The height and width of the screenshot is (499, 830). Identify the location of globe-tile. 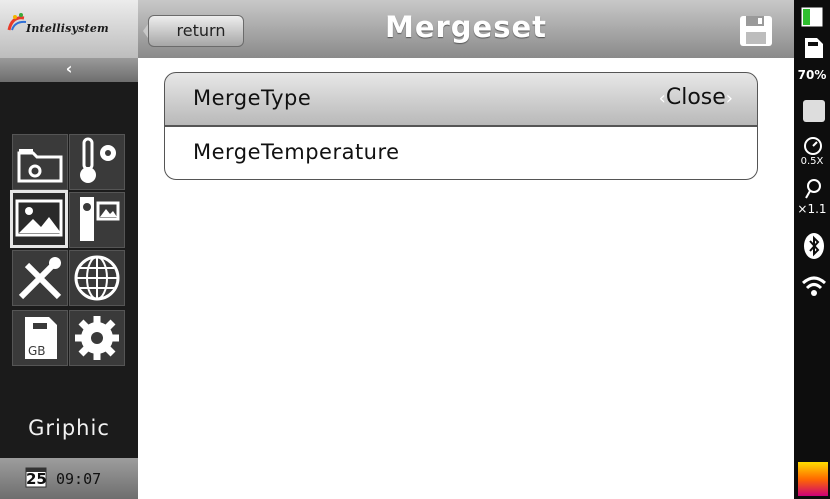
(97, 278).